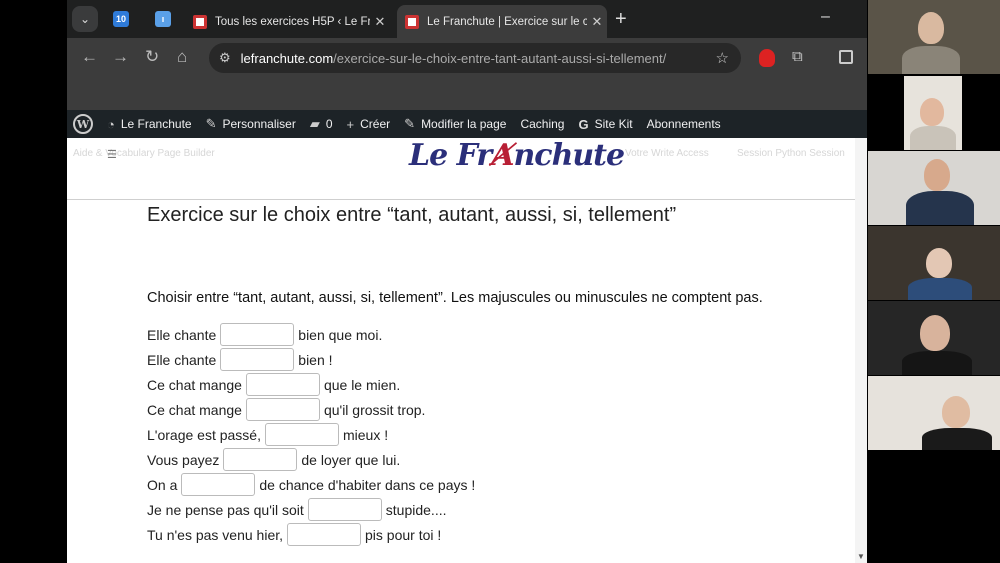 Image resolution: width=1000 pixels, height=563 pixels. Describe the element at coordinates (621, 19) in the screenshot. I see `new-tab-button: +` at that location.